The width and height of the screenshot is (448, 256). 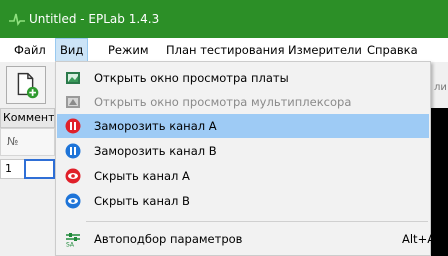 I want to click on left-panel-empty, so click(x=27, y=217).